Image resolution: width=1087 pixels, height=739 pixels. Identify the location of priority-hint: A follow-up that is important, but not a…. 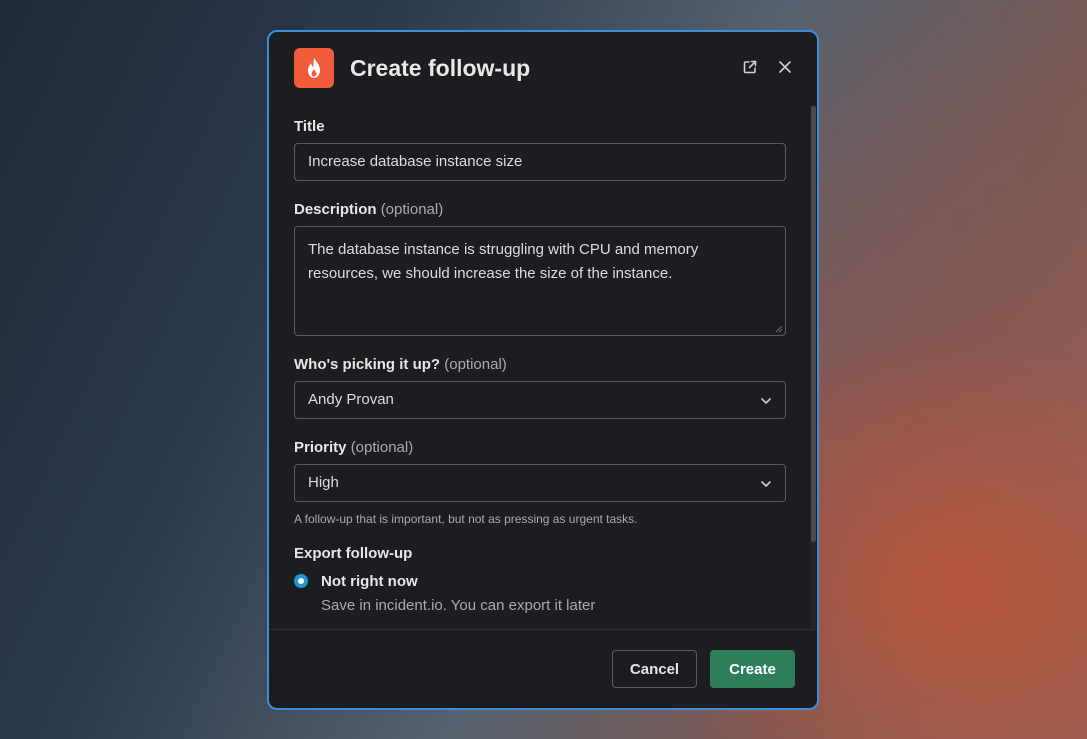
(466, 519).